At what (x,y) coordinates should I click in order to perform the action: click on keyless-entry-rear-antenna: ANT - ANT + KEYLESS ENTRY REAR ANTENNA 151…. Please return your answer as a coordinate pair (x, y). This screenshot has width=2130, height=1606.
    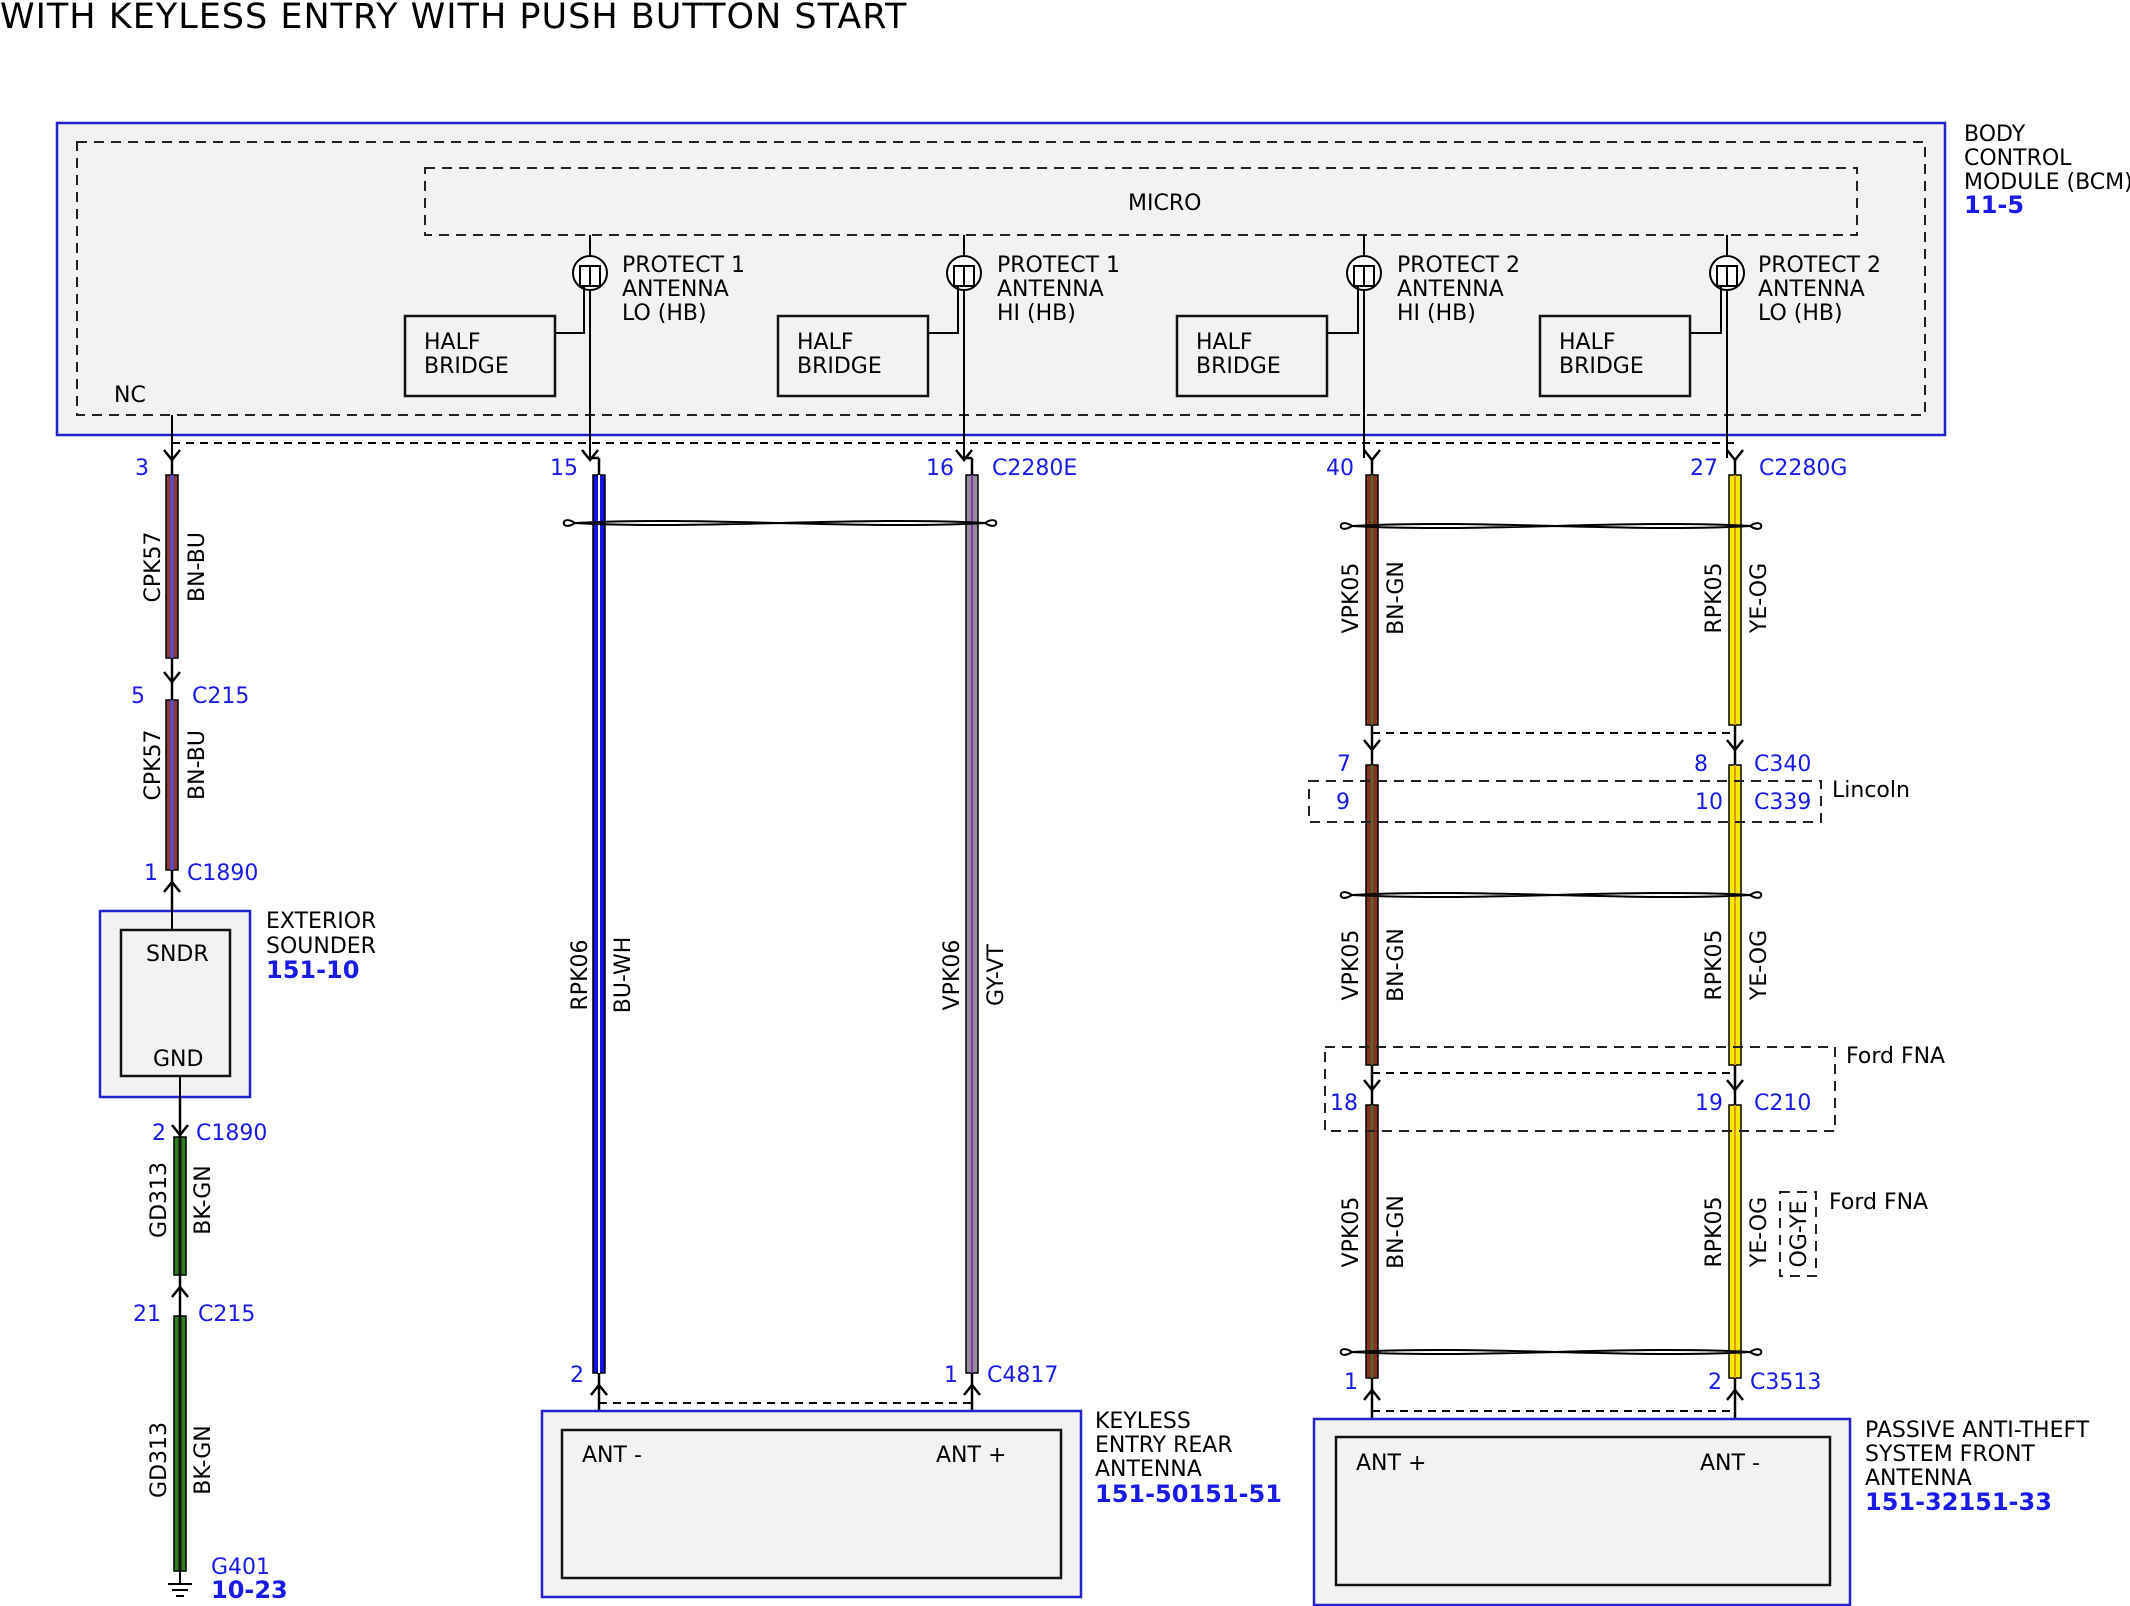
    Looking at the image, I should click on (911, 1504).